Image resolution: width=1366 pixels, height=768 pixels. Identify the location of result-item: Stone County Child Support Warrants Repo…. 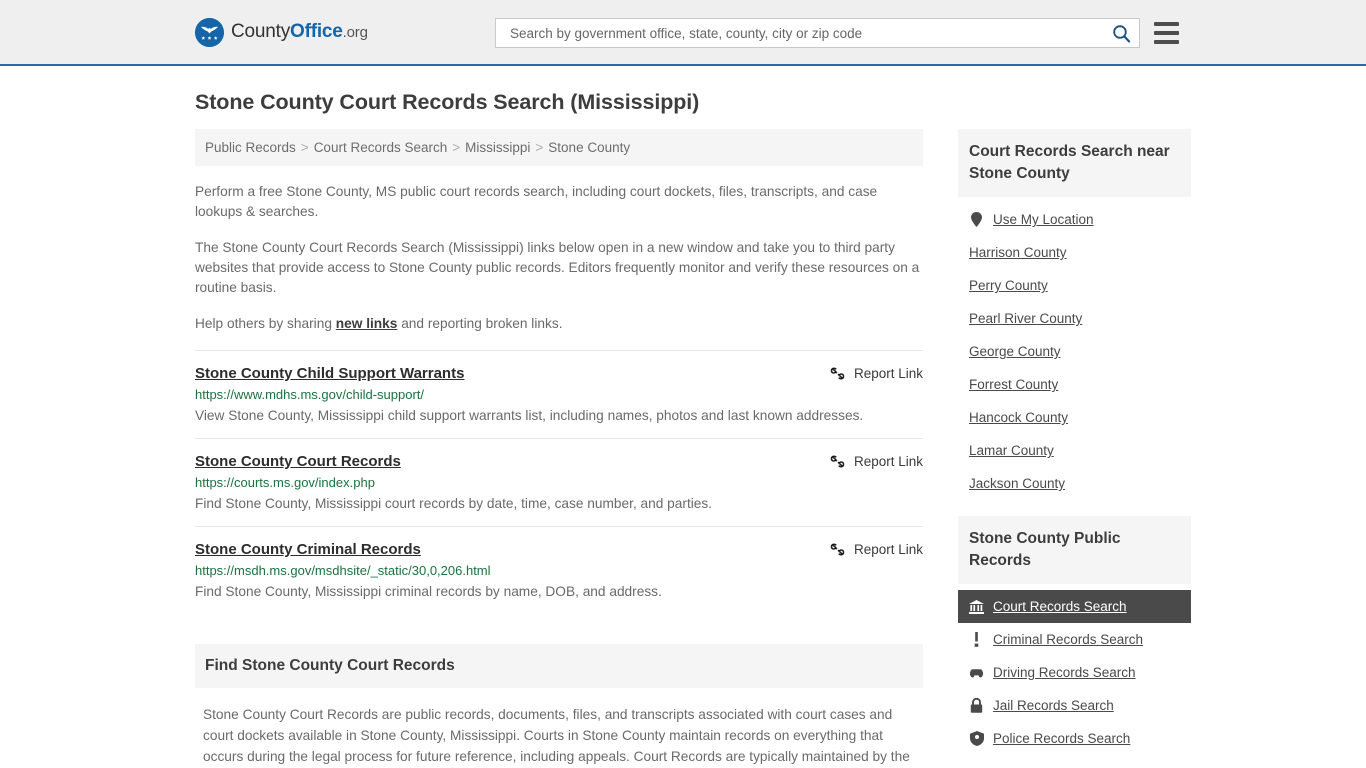
(559, 394).